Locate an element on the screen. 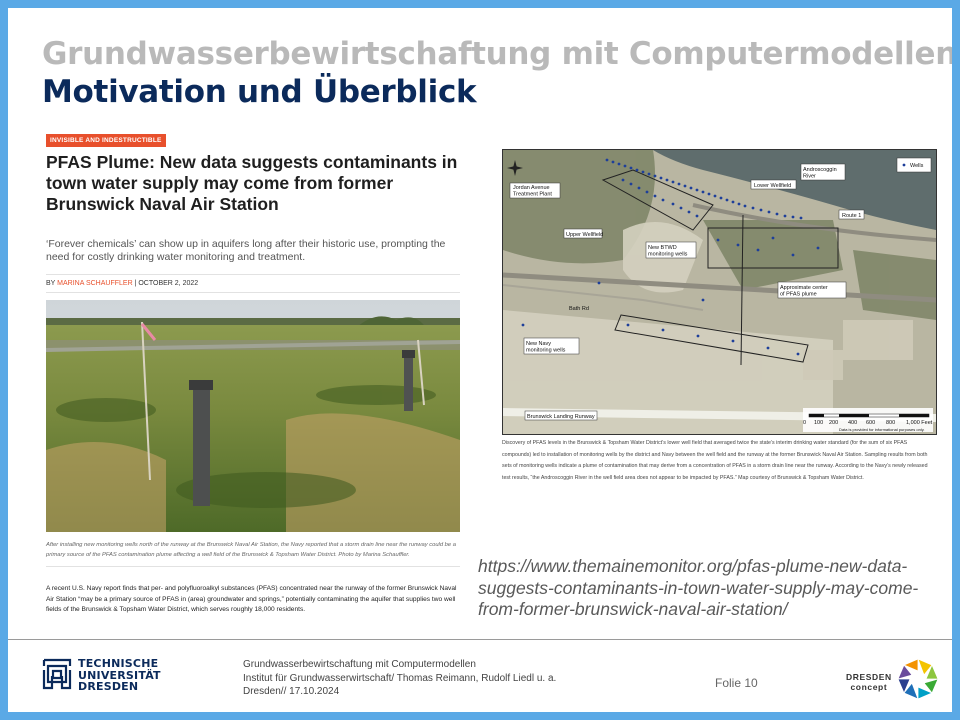 The width and height of the screenshot is (960, 720). byline-prefix: BY is located at coordinates (51, 283).